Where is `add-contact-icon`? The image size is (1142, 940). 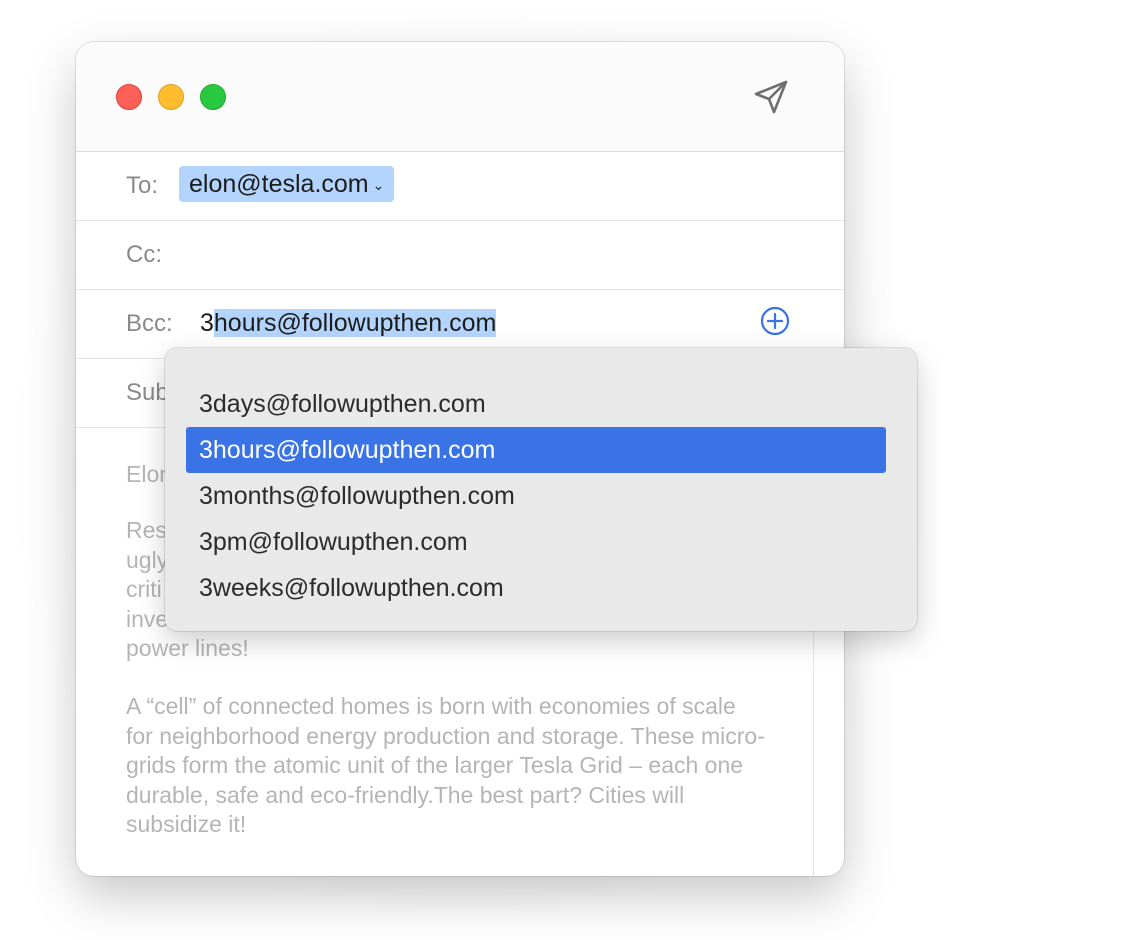
add-contact-icon is located at coordinates (775, 321).